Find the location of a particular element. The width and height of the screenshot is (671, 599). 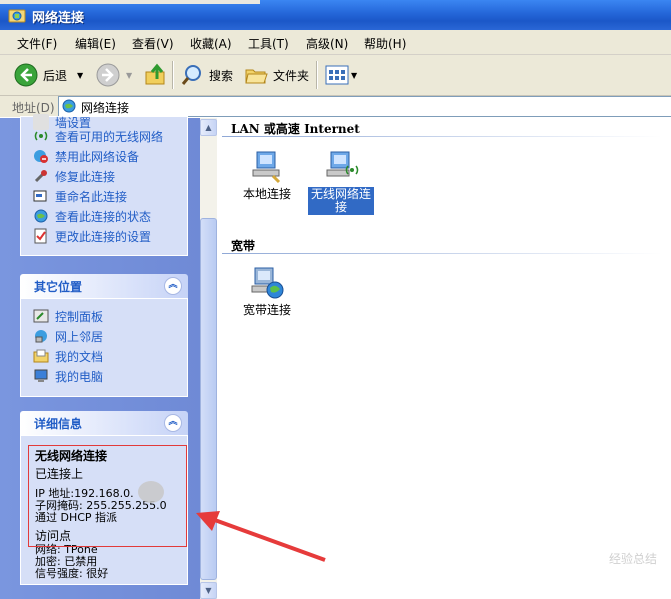

network-folder-icon is located at coordinates (17, 16).